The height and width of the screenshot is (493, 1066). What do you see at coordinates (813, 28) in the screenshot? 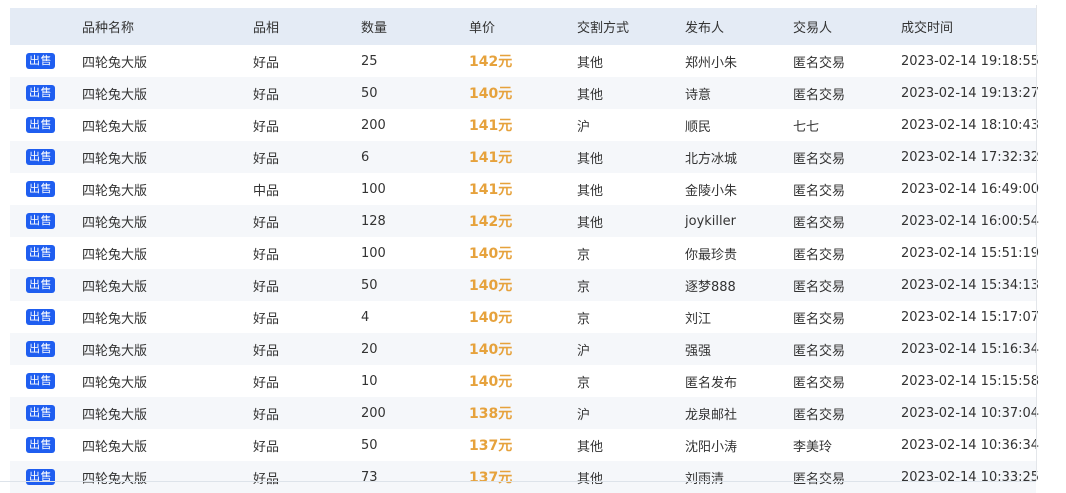
I see `header-trader: 交易人` at bounding box center [813, 28].